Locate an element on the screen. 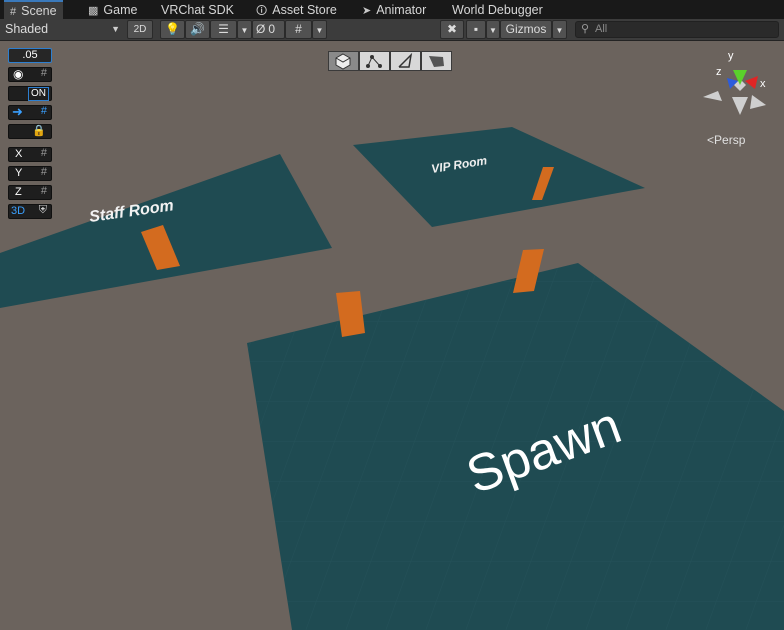  vertex-tool-button is located at coordinates (374, 61).